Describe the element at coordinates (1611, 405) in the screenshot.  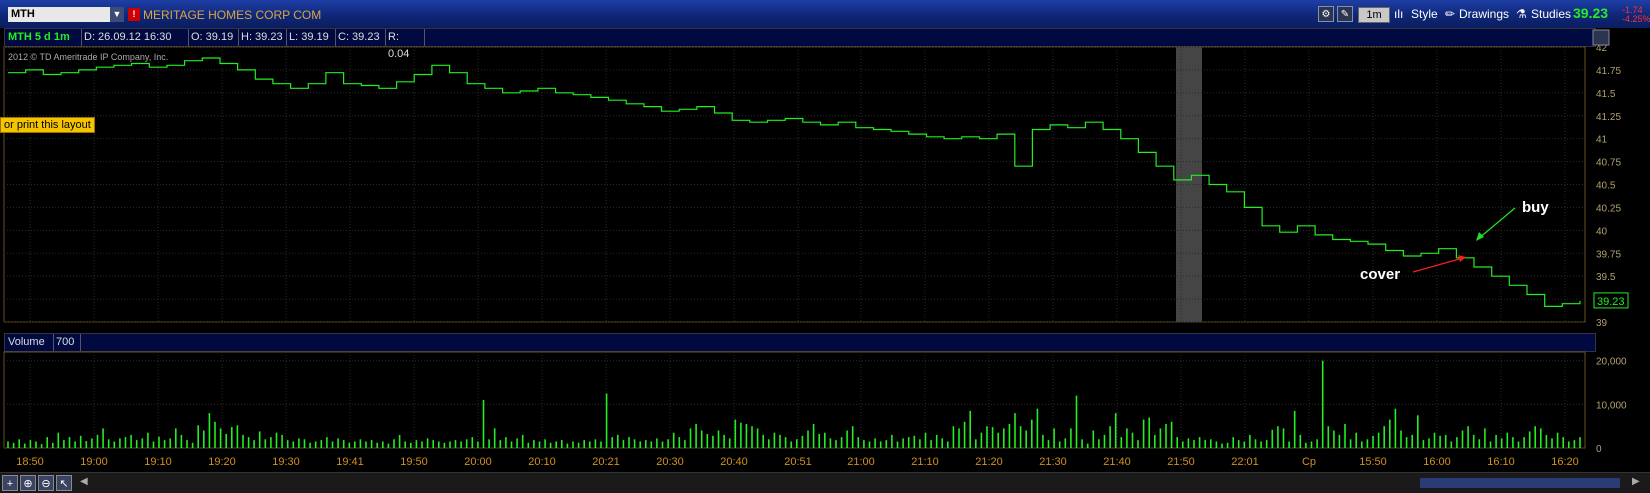
I see `volume-tick-label: 10,000` at that location.